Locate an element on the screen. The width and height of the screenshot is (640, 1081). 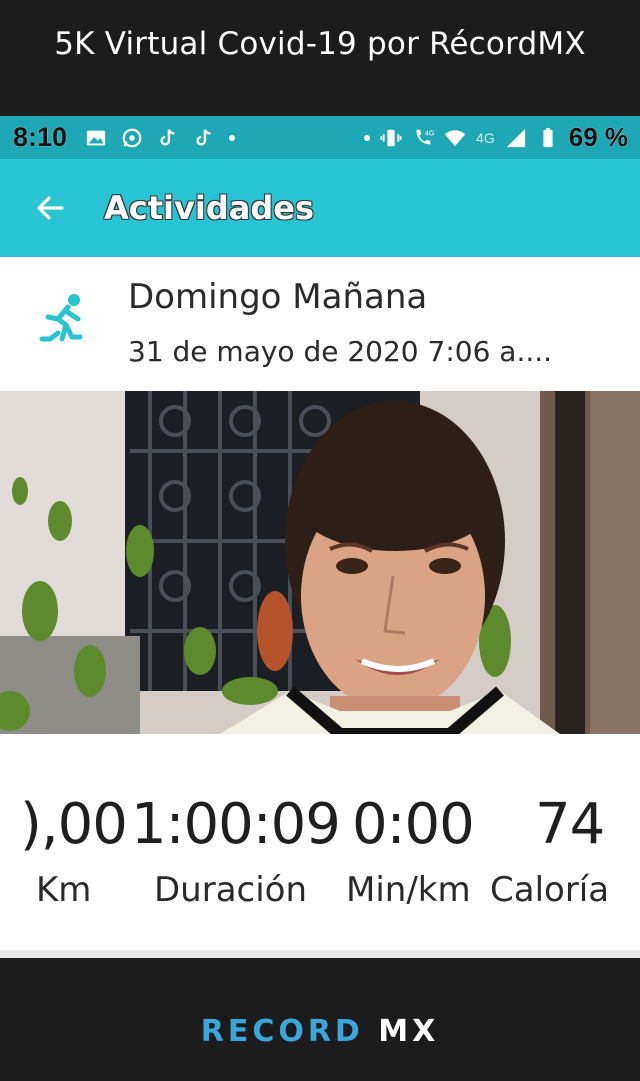
footer: RECORD MX is located at coordinates (320, 1019).